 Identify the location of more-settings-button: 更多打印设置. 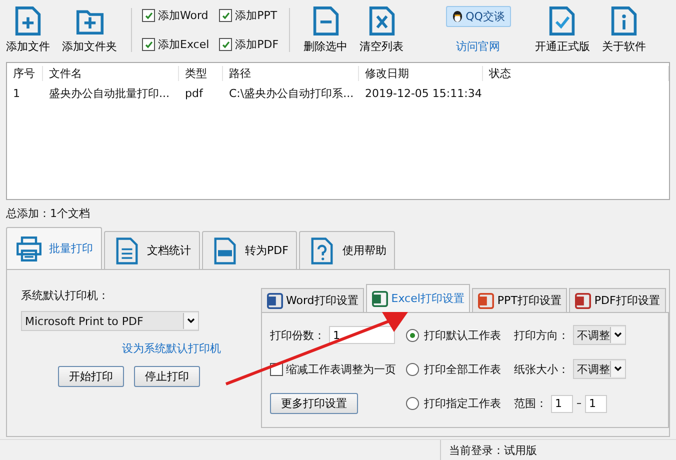
(314, 403).